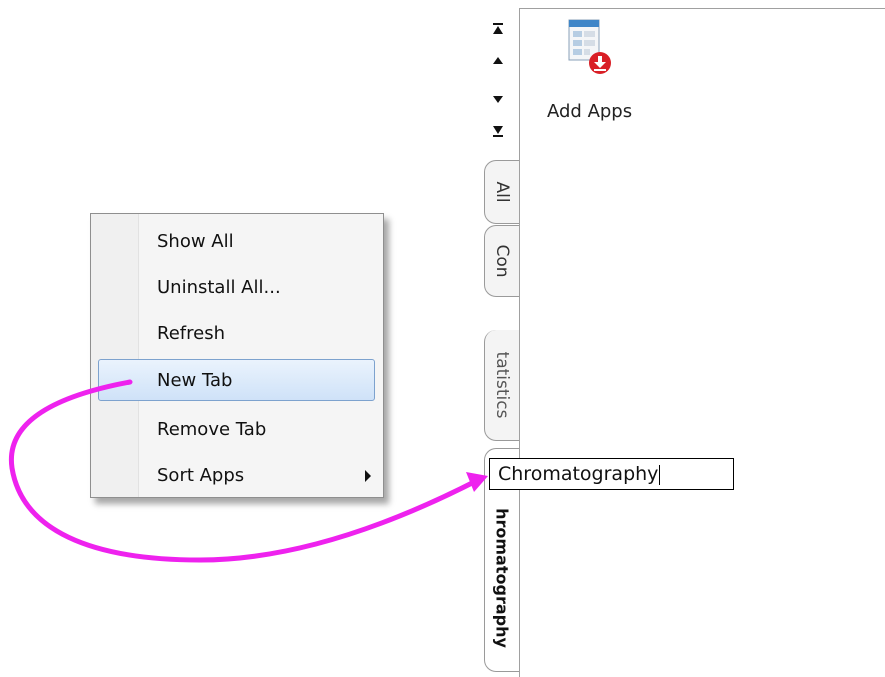 The width and height of the screenshot is (885, 677). Describe the element at coordinates (589, 46) in the screenshot. I see `add-apps-icon` at that location.